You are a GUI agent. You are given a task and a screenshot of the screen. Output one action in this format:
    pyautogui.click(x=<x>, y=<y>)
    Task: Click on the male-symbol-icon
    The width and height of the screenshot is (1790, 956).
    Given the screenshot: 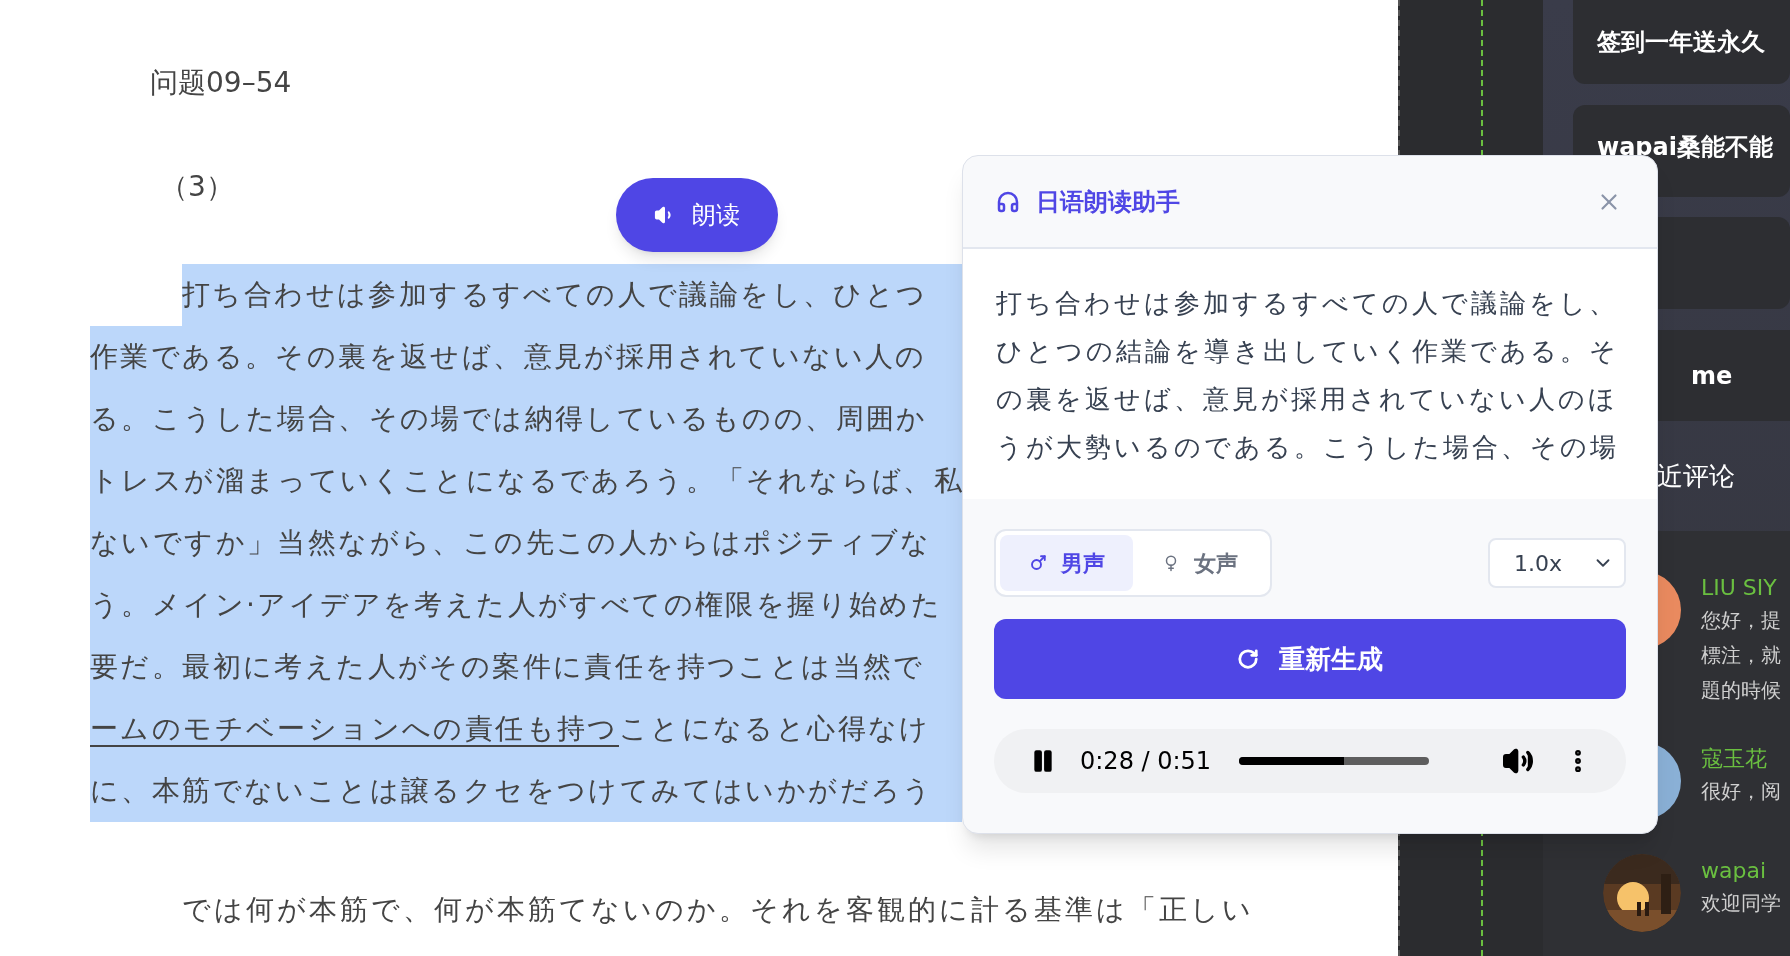 What is the action you would take?
    pyautogui.click(x=1037, y=563)
    